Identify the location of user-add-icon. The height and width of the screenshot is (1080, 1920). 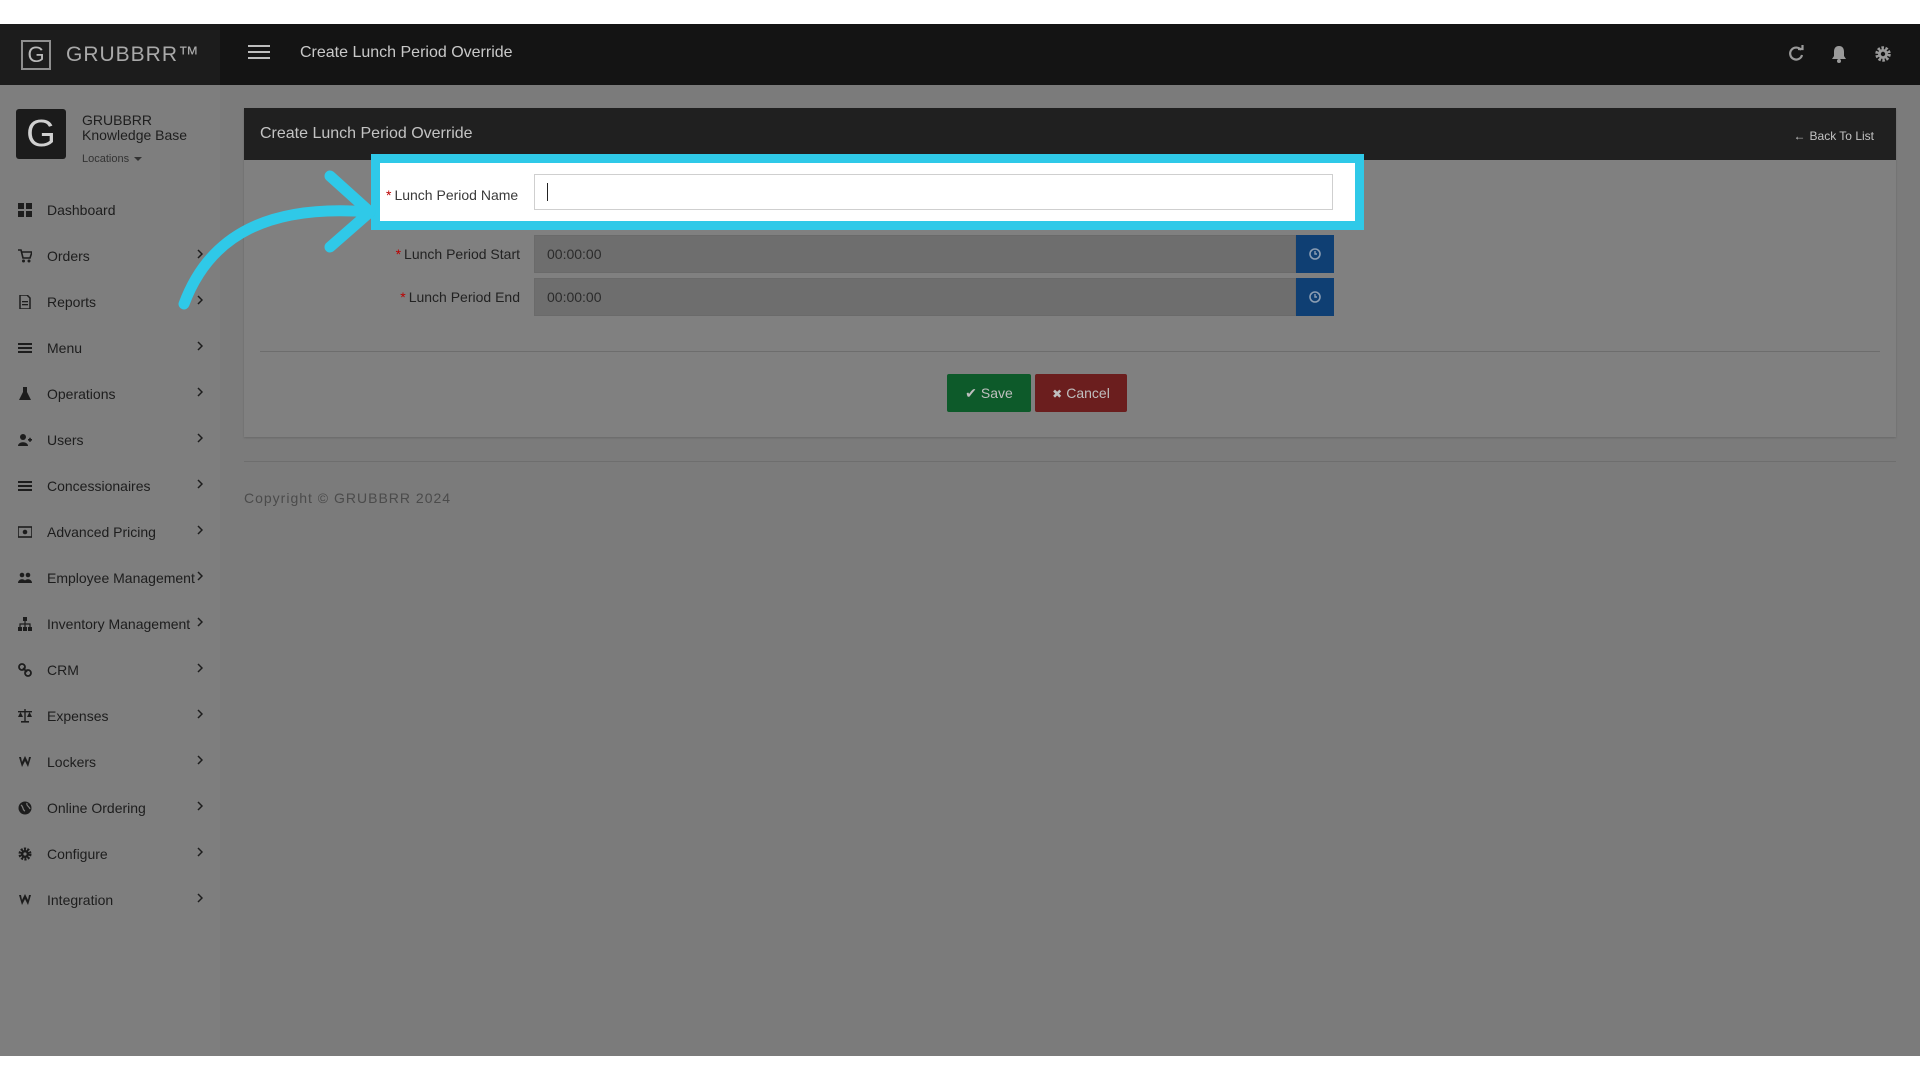
(25, 440).